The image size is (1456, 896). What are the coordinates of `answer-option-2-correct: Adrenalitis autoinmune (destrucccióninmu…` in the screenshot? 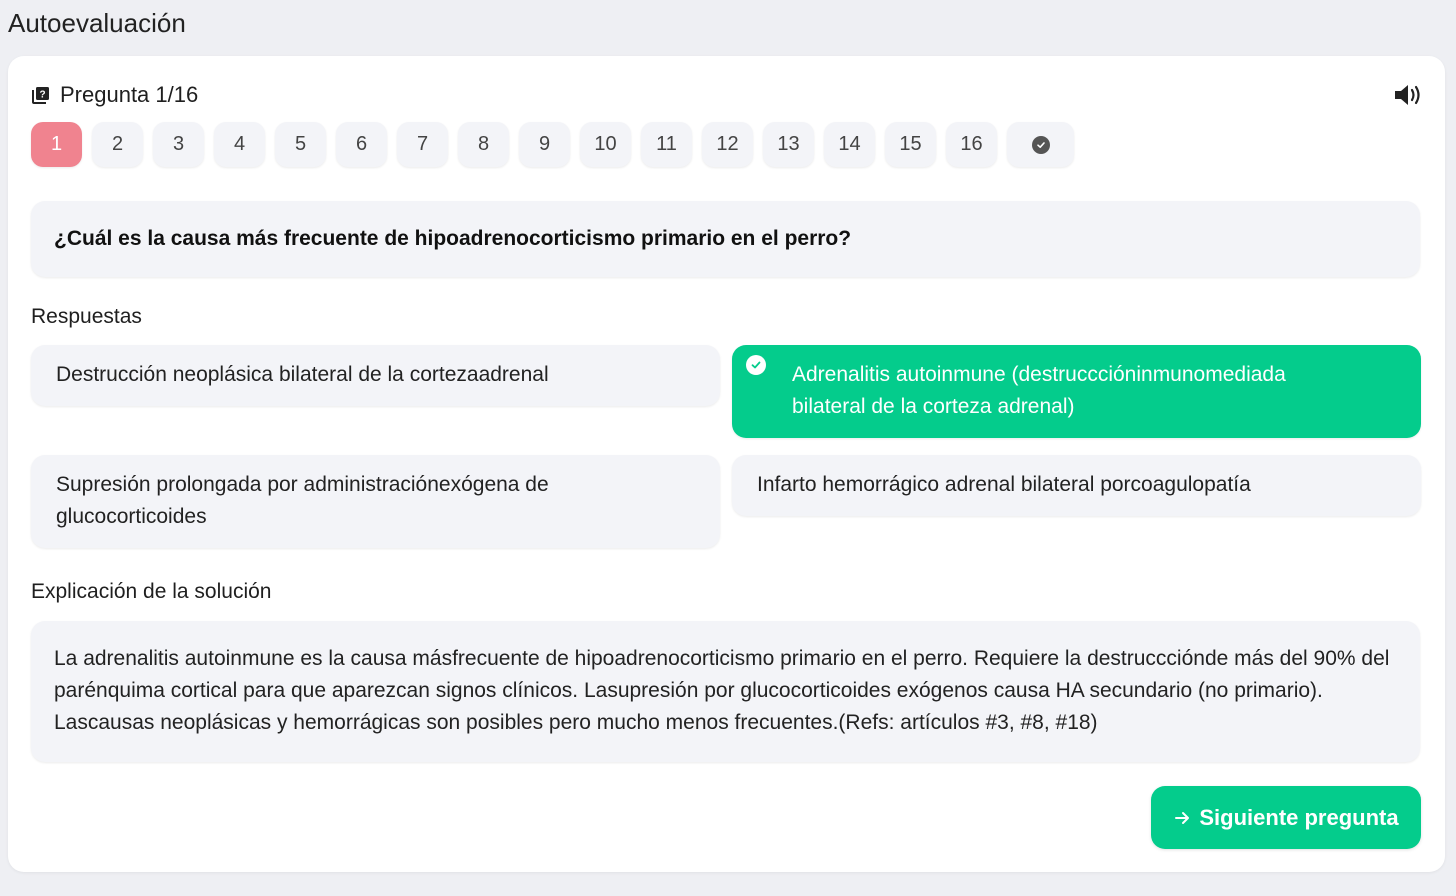 It's located at (1076, 391).